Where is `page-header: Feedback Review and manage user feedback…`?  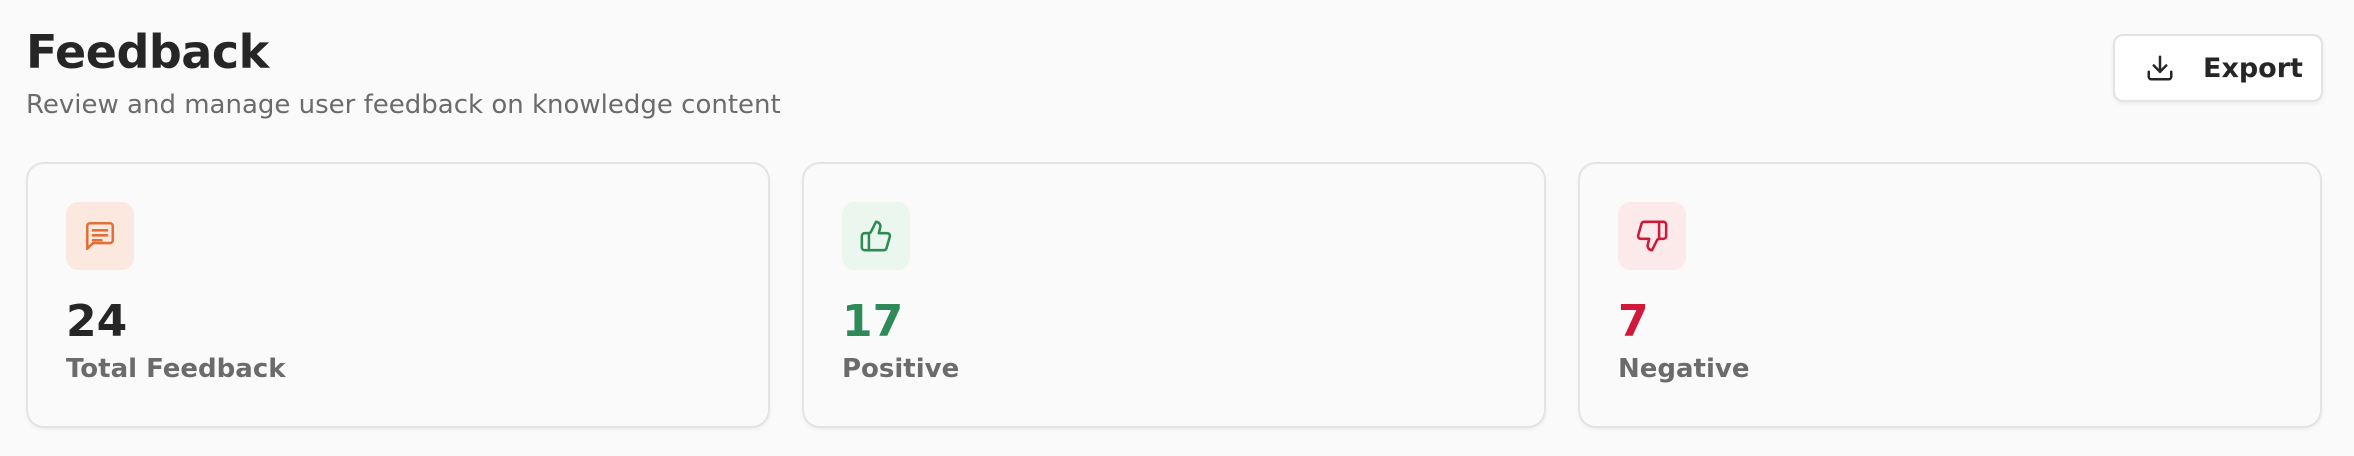 page-header: Feedback Review and manage user feedback… is located at coordinates (403, 73).